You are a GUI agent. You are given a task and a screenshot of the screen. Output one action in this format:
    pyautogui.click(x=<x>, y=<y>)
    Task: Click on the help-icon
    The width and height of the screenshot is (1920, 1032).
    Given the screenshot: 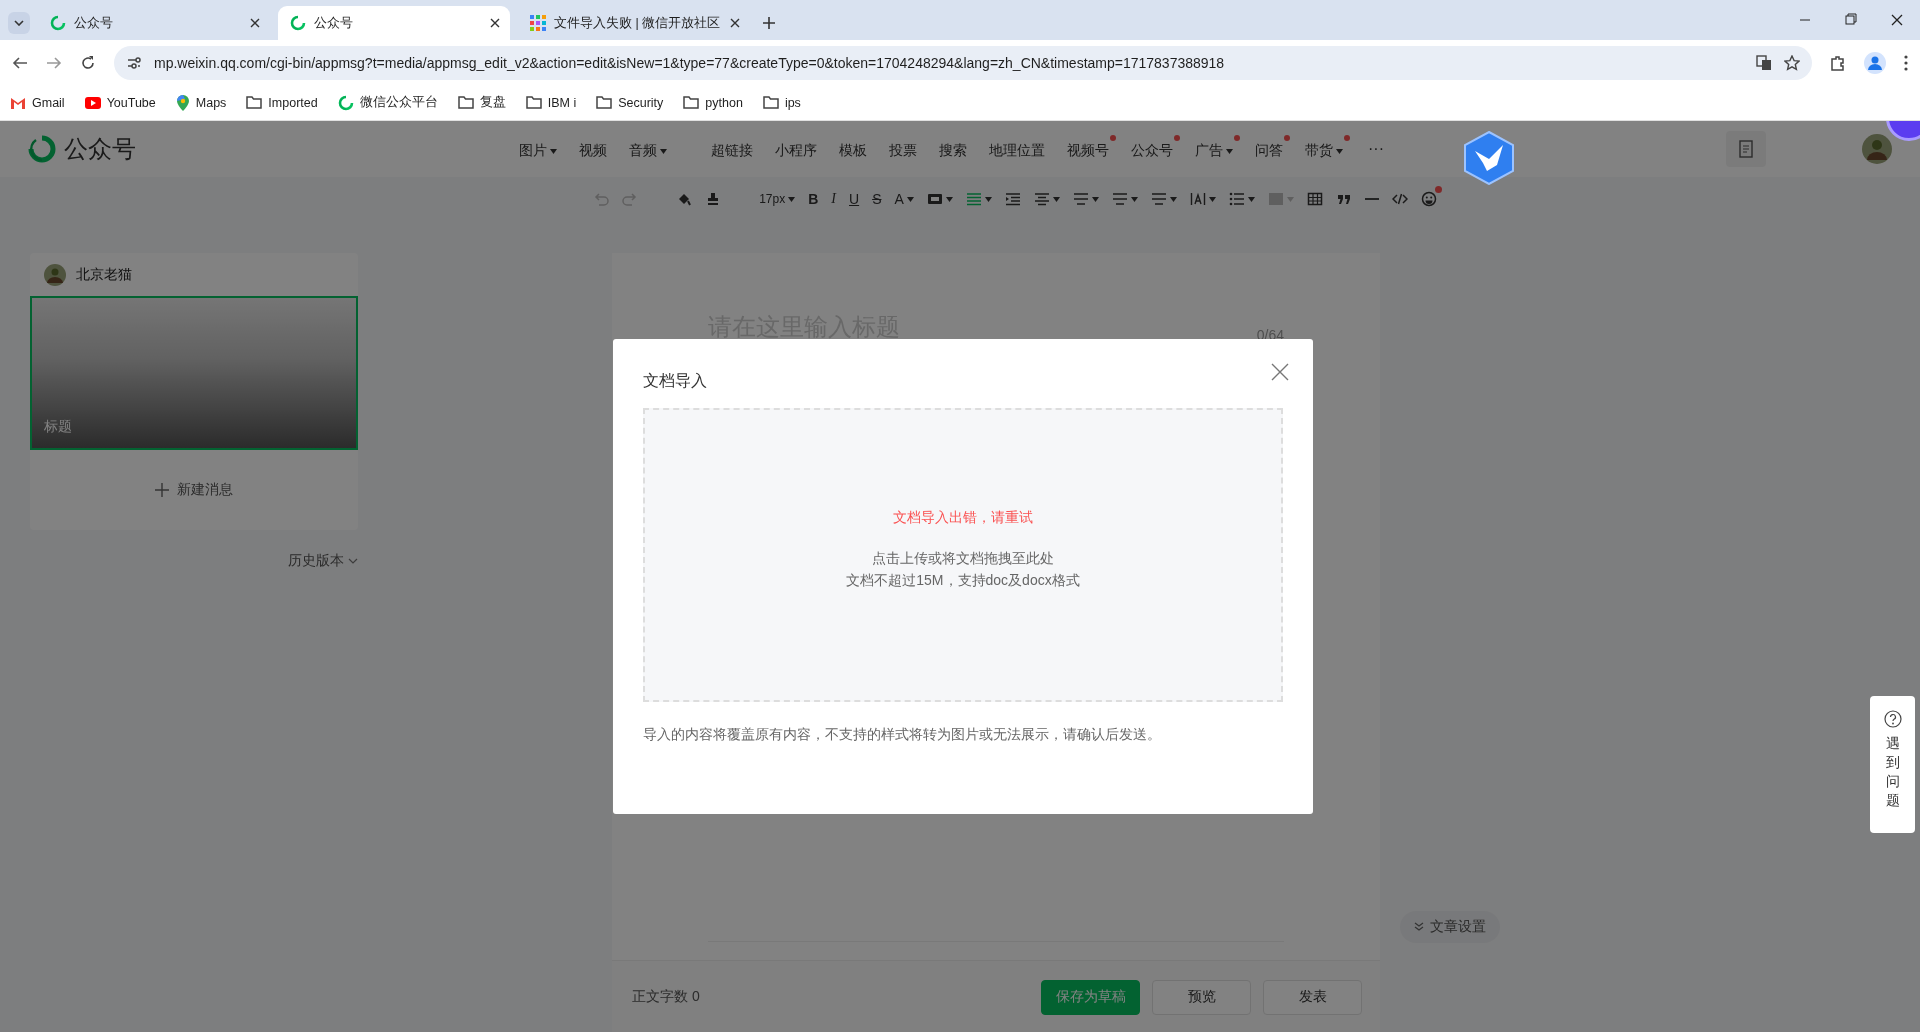 What is the action you would take?
    pyautogui.click(x=1892, y=719)
    